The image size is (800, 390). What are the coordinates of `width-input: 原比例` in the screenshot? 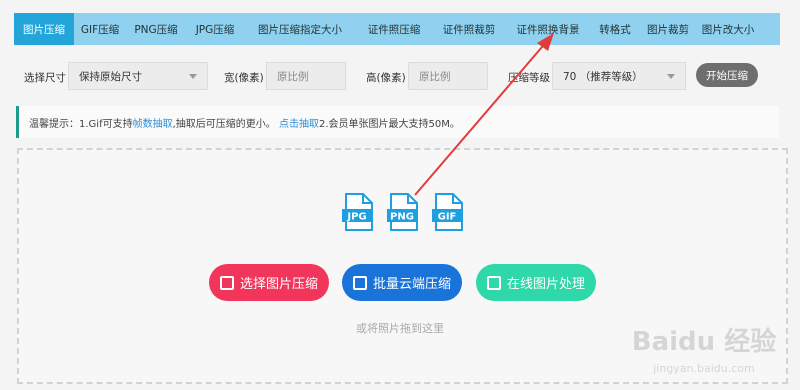 It's located at (306, 76).